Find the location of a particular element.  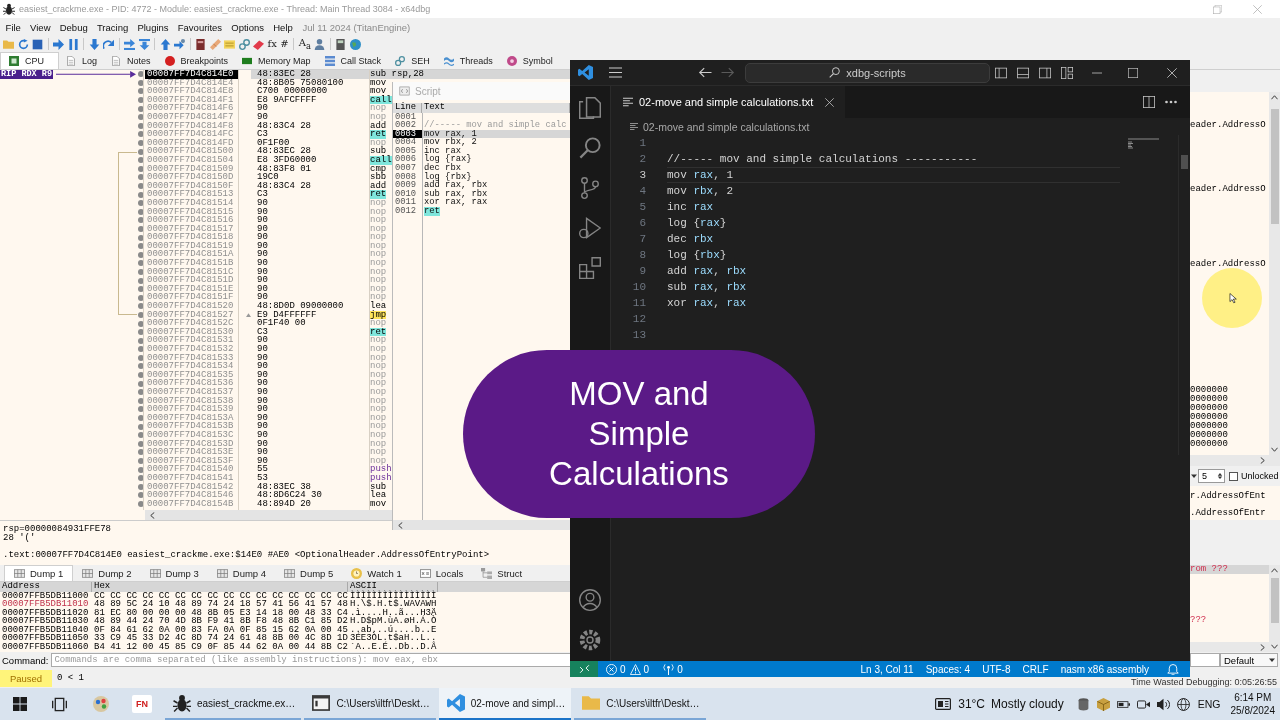

restart-icon is located at coordinates (23, 44).